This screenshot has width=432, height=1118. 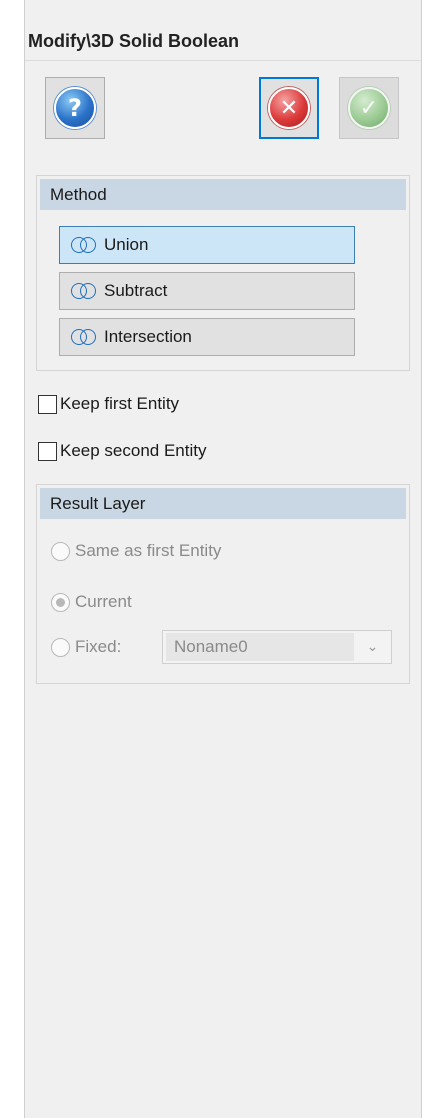 What do you see at coordinates (98, 646) in the screenshot?
I see `fixed-label: Fixed:` at bounding box center [98, 646].